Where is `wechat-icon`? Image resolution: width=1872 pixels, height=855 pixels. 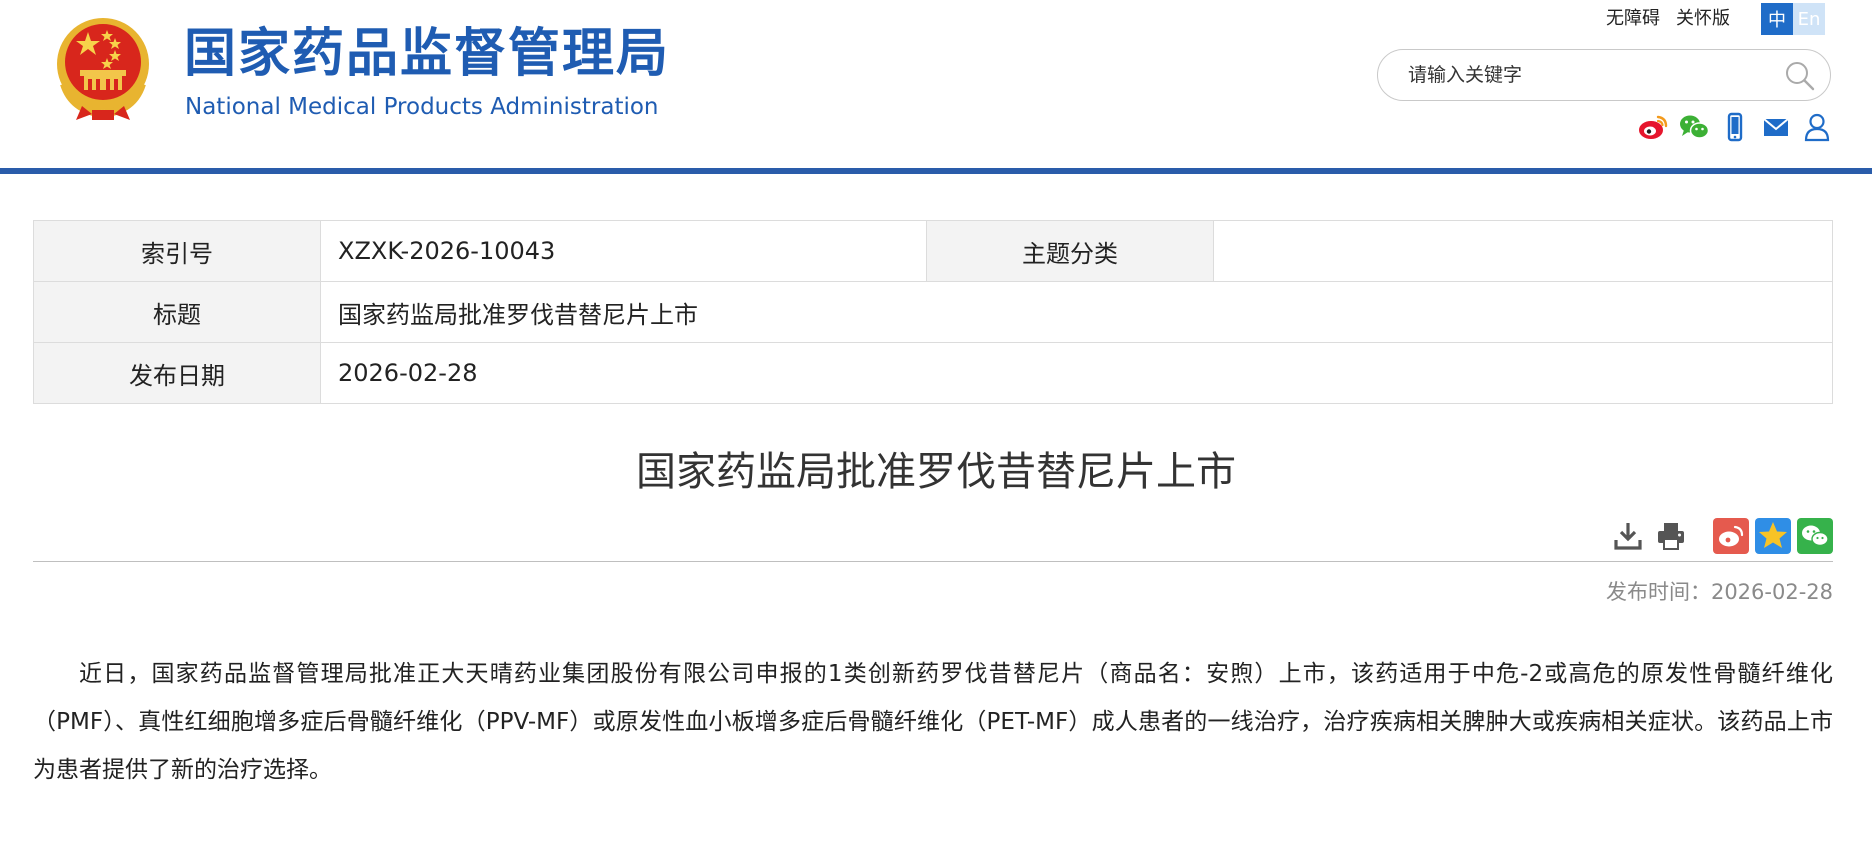 wechat-icon is located at coordinates (1694, 127).